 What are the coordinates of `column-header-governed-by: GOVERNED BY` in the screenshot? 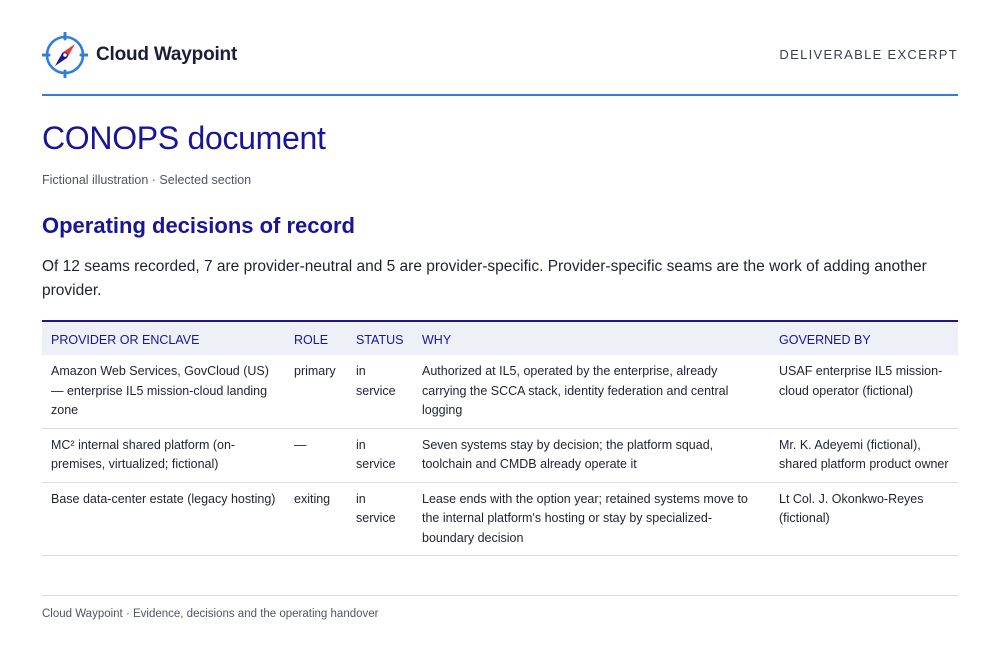 It's located at (864, 337).